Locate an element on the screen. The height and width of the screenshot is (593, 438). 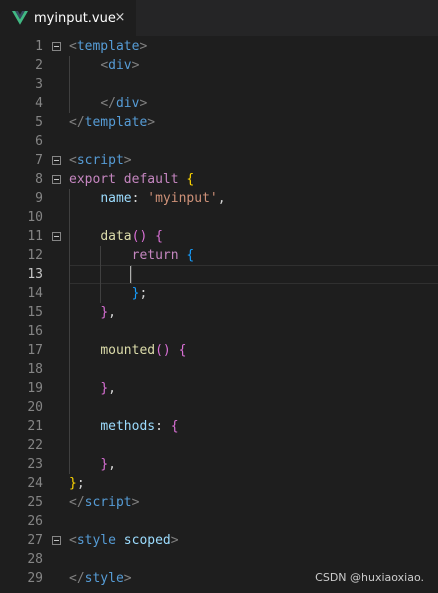
line-number: 28 is located at coordinates (35, 559).